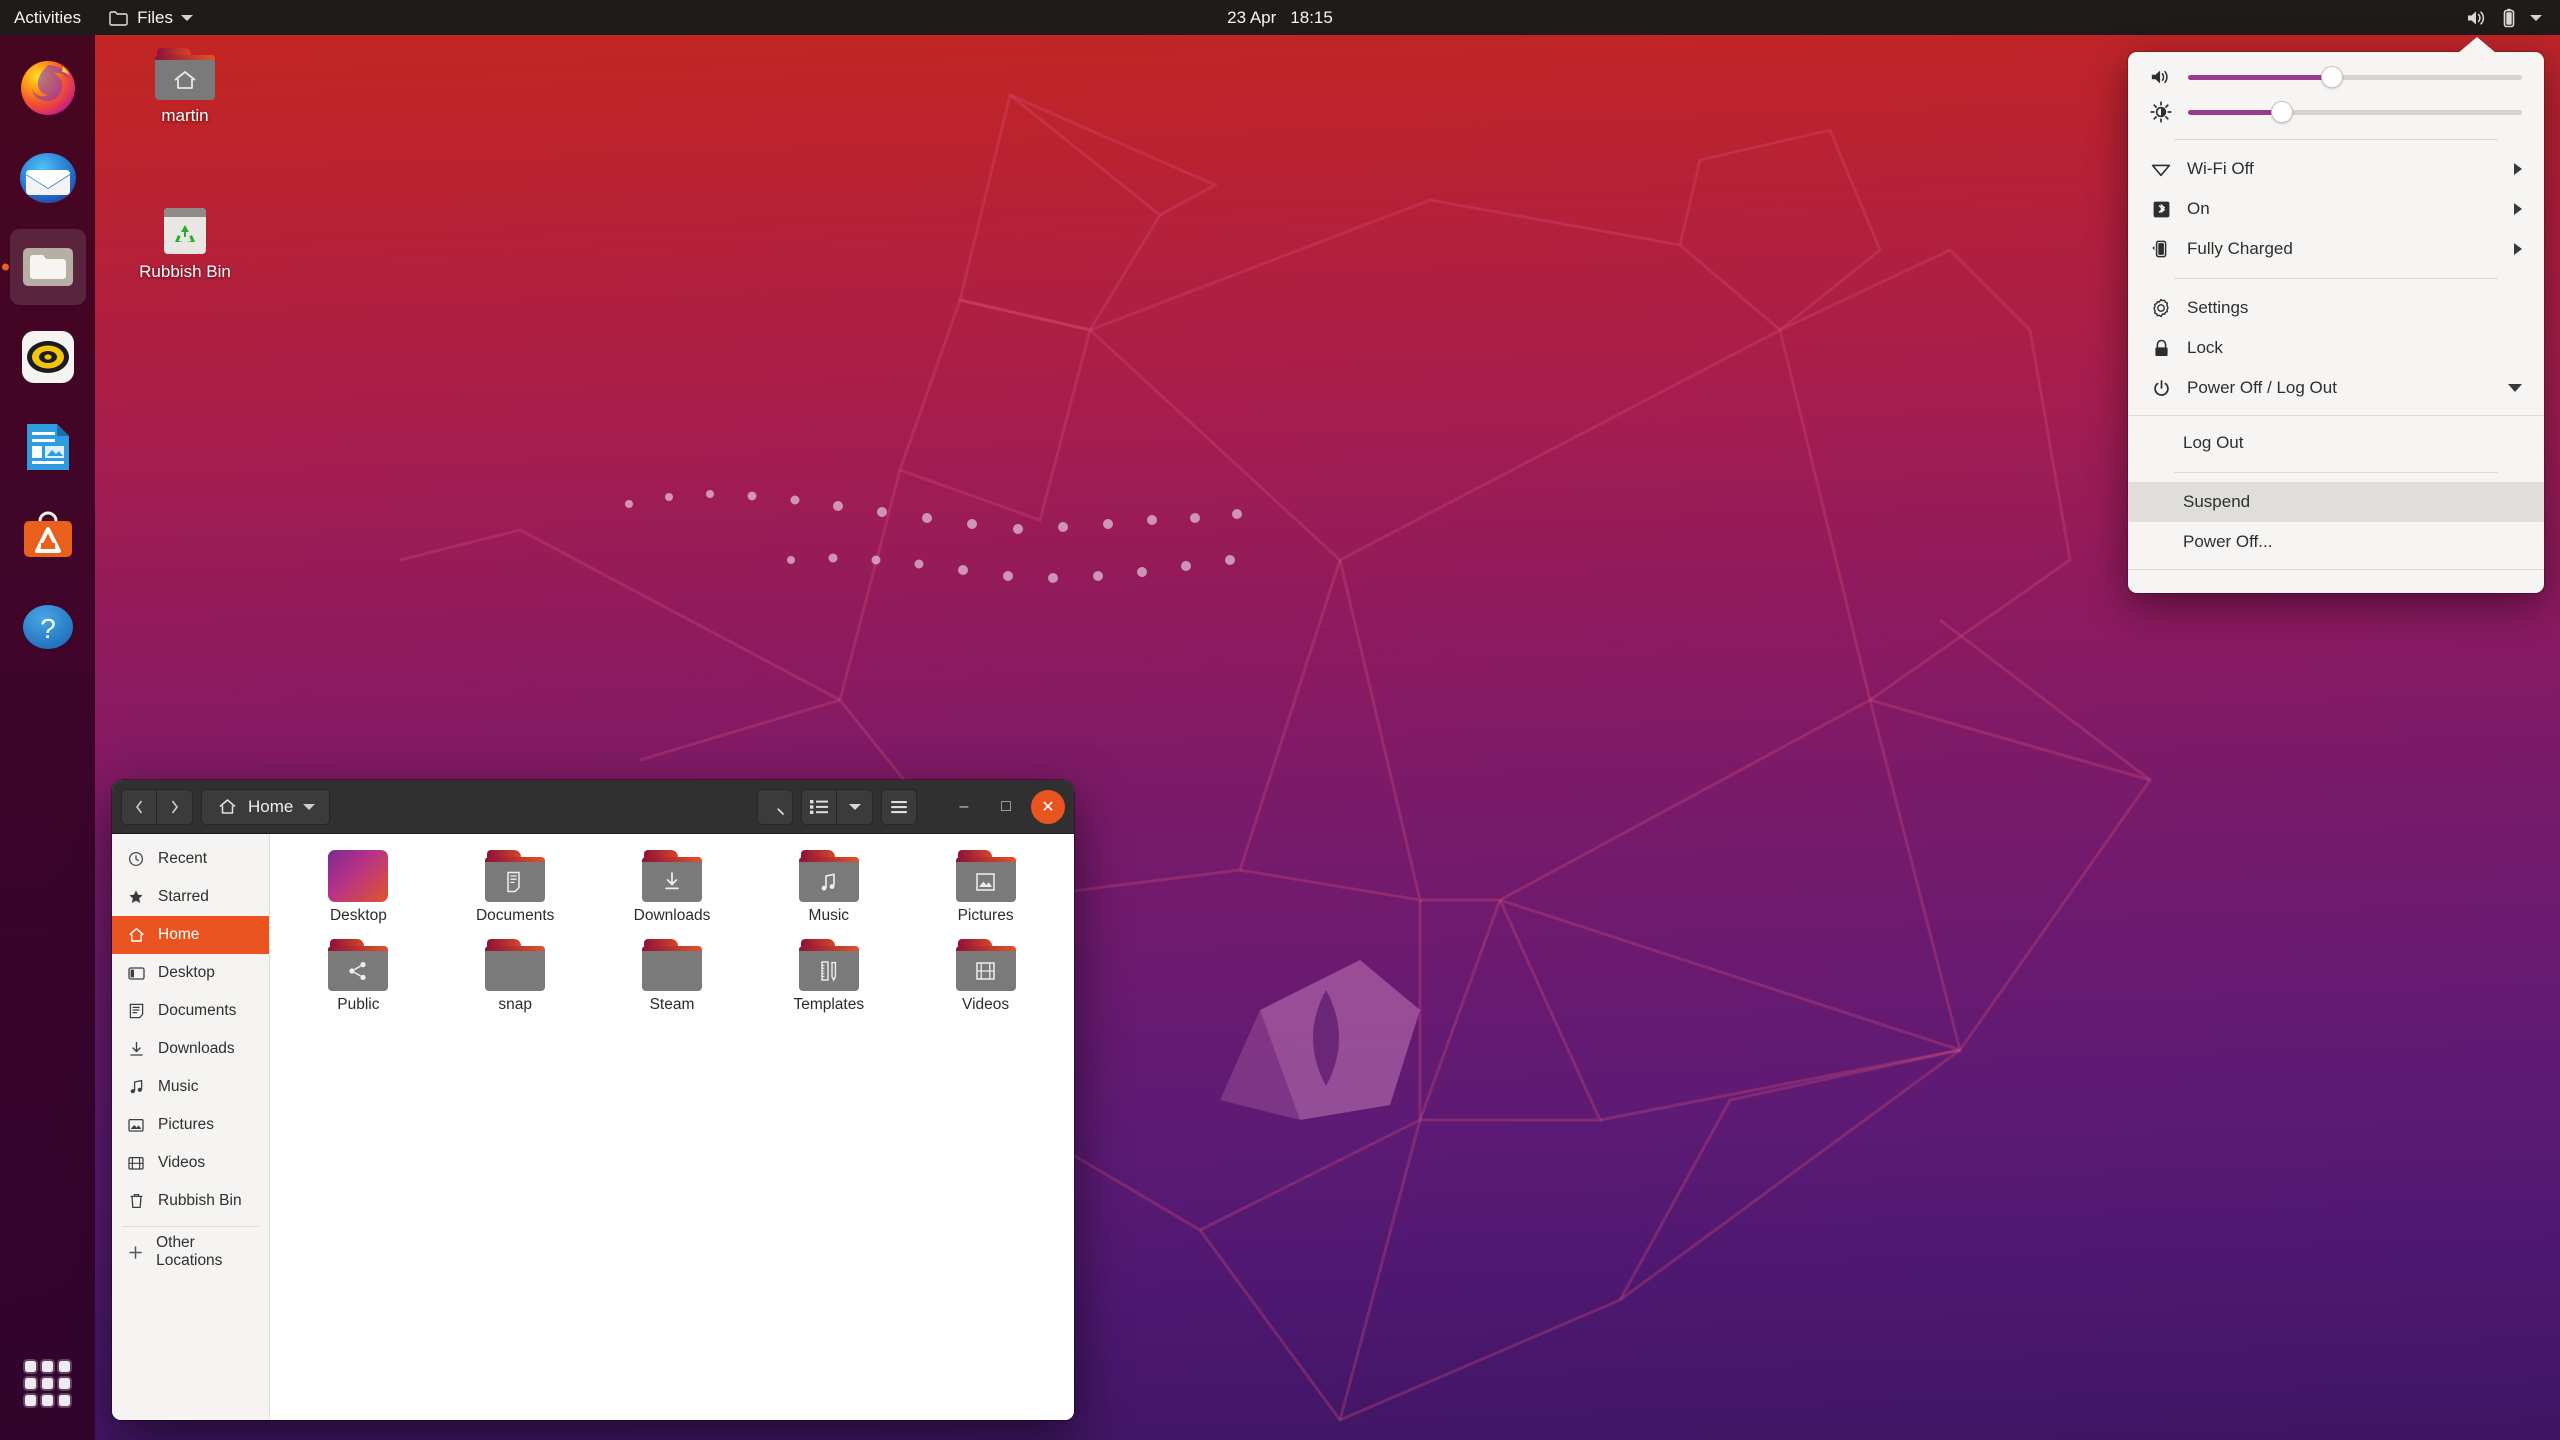 This screenshot has width=2560, height=1440. Describe the element at coordinates (672, 887) in the screenshot. I see `file-item-downloads: Downloads` at that location.